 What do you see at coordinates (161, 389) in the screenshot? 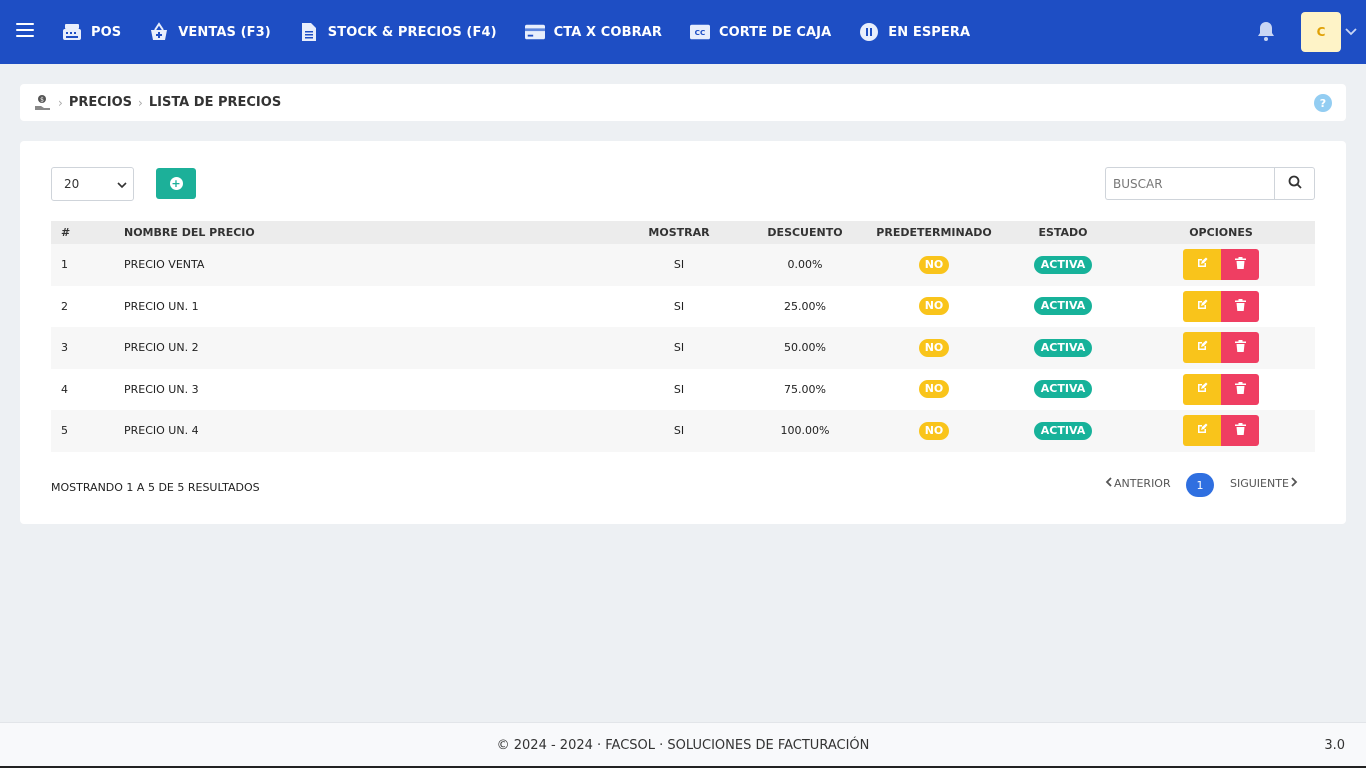
I see `row-name: PRECIO UN. 3` at bounding box center [161, 389].